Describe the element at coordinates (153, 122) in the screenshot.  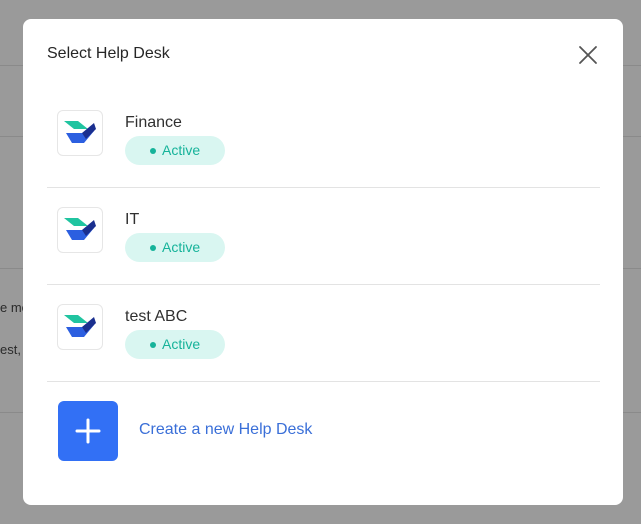
I see `help-desk-name: Finance` at that location.